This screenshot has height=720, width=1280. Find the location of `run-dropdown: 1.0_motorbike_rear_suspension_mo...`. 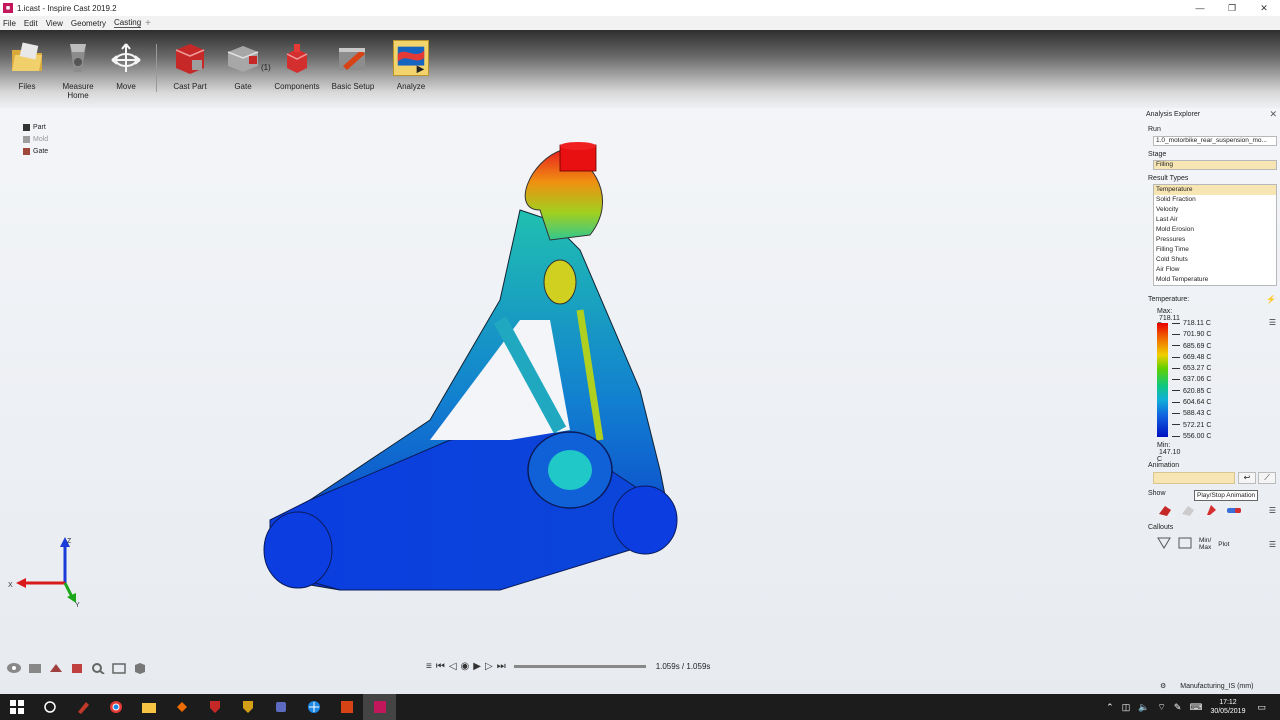

run-dropdown: 1.0_motorbike_rear_suspension_mo... is located at coordinates (1215, 141).